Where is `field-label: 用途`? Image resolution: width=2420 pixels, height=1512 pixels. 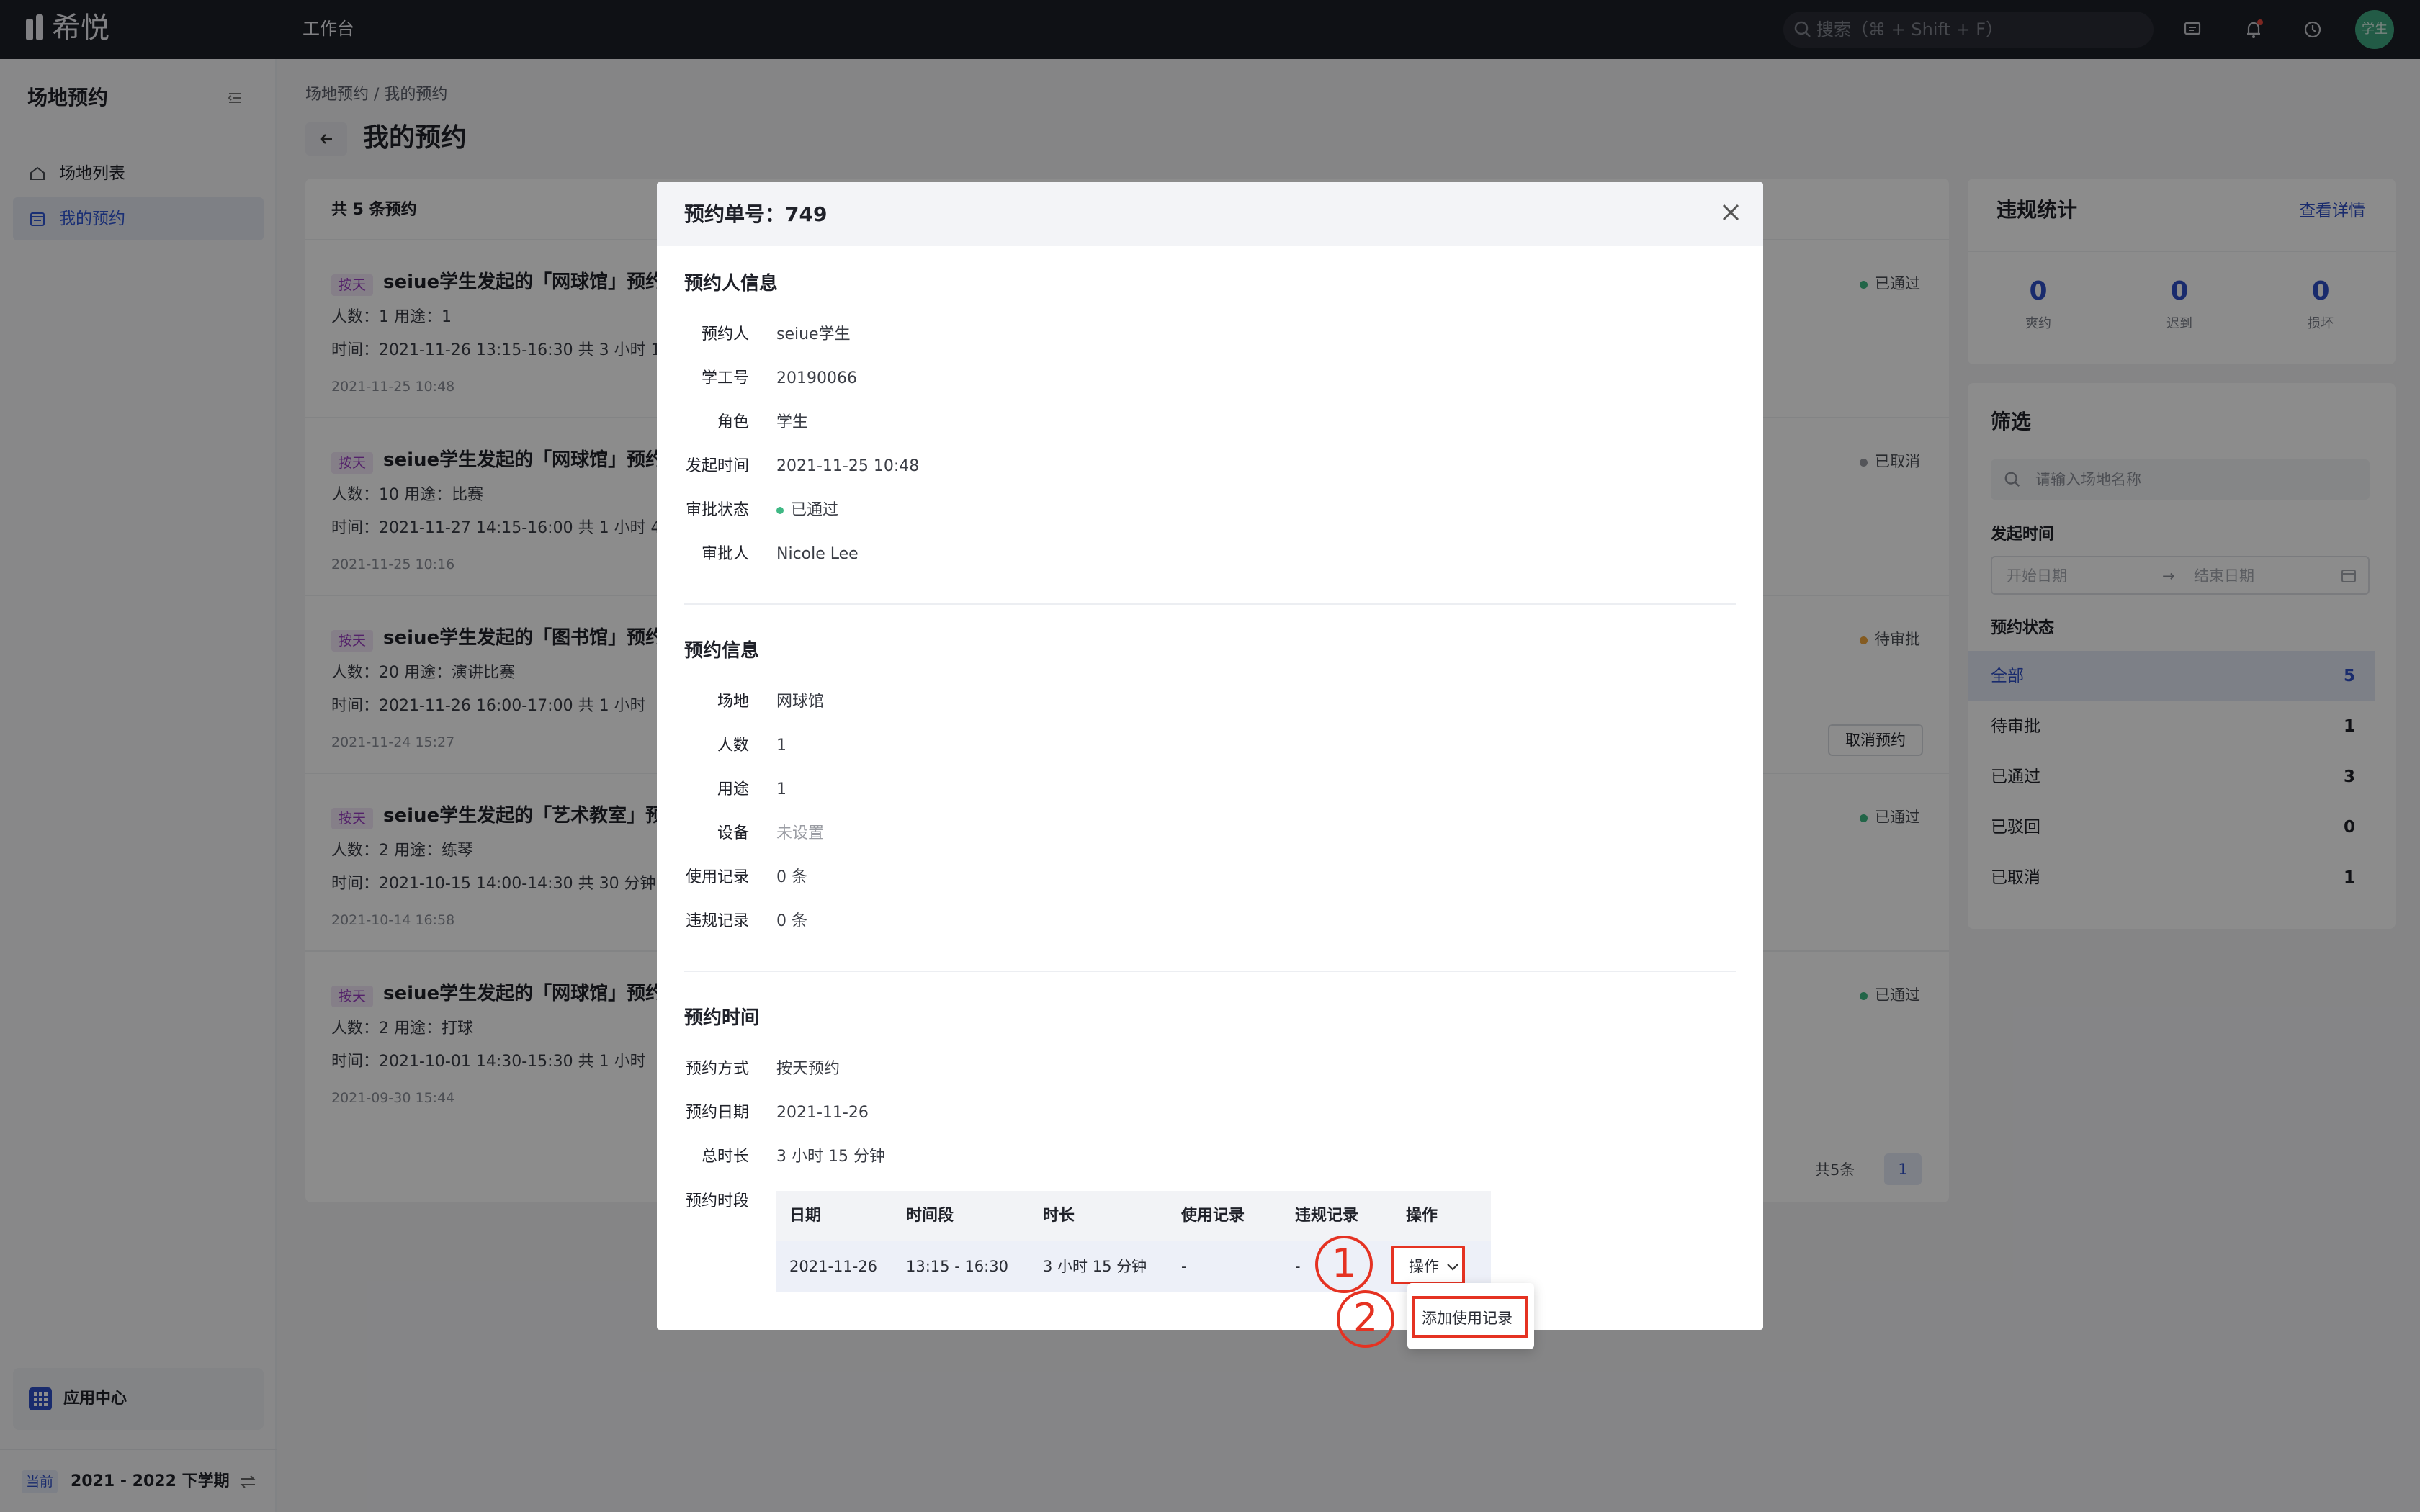 field-label: 用途 is located at coordinates (733, 789).